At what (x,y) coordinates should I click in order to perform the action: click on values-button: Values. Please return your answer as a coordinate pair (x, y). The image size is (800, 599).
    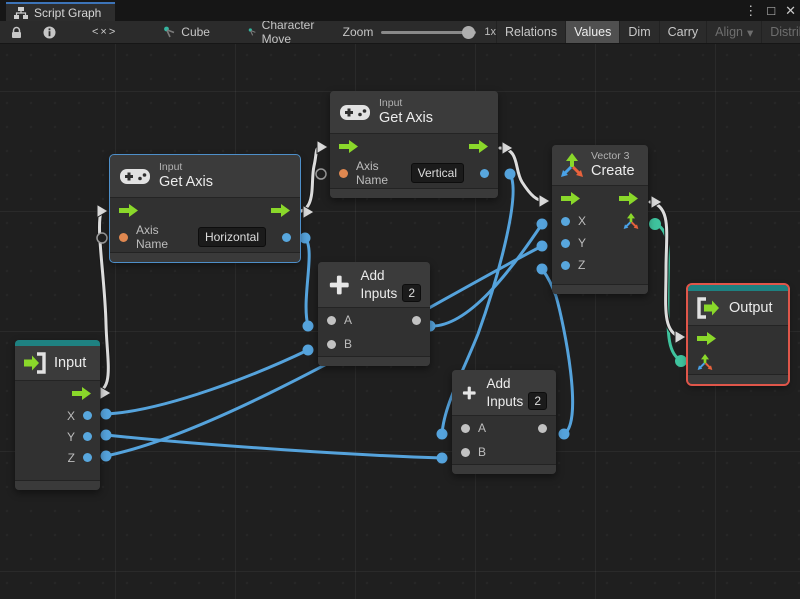
    Looking at the image, I should click on (592, 32).